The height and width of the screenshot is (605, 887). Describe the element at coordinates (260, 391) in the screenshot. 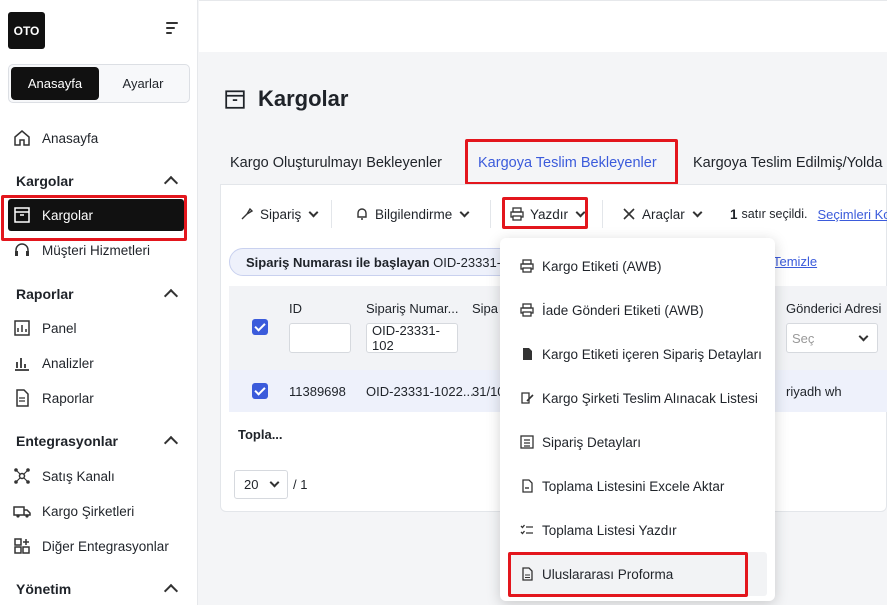

I see `row-checkbox` at that location.